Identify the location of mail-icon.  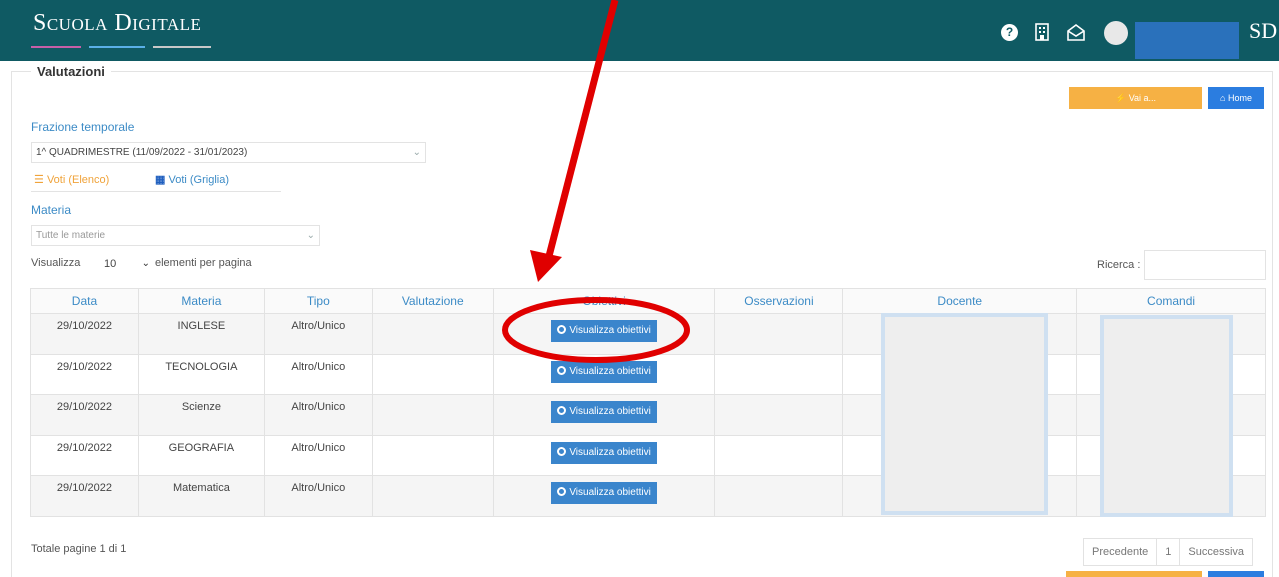
(1076, 34).